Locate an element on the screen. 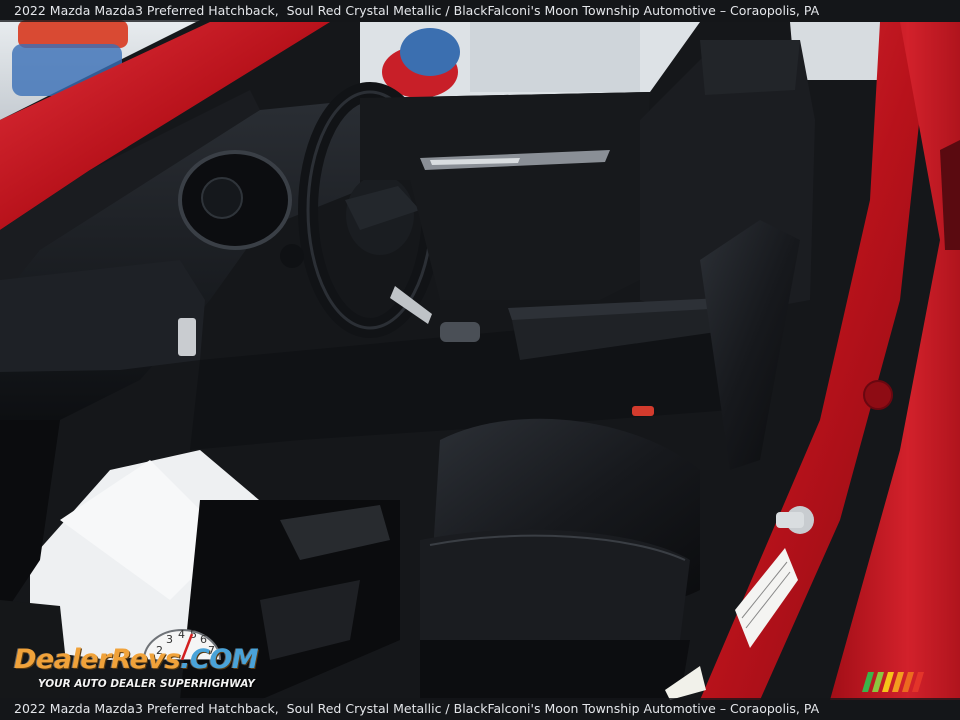 This screenshot has height=720, width=960. stripes-logo-icon is located at coordinates (893, 682).